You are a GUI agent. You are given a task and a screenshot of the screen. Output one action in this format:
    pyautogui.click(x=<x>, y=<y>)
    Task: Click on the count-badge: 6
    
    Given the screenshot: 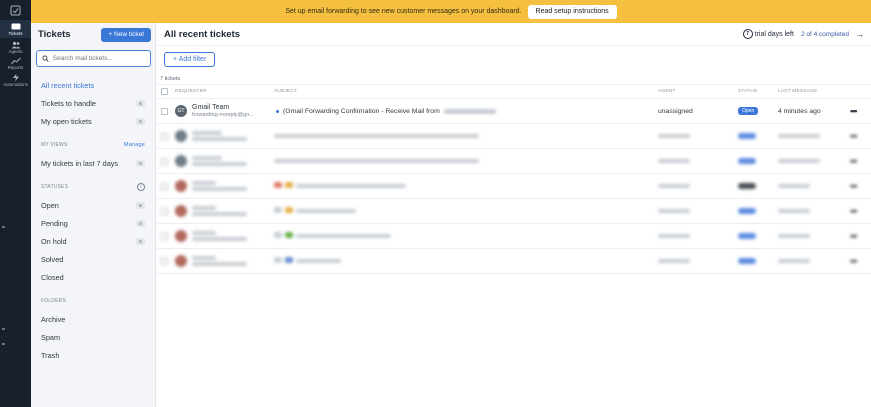 What is the action you would take?
    pyautogui.click(x=140, y=205)
    